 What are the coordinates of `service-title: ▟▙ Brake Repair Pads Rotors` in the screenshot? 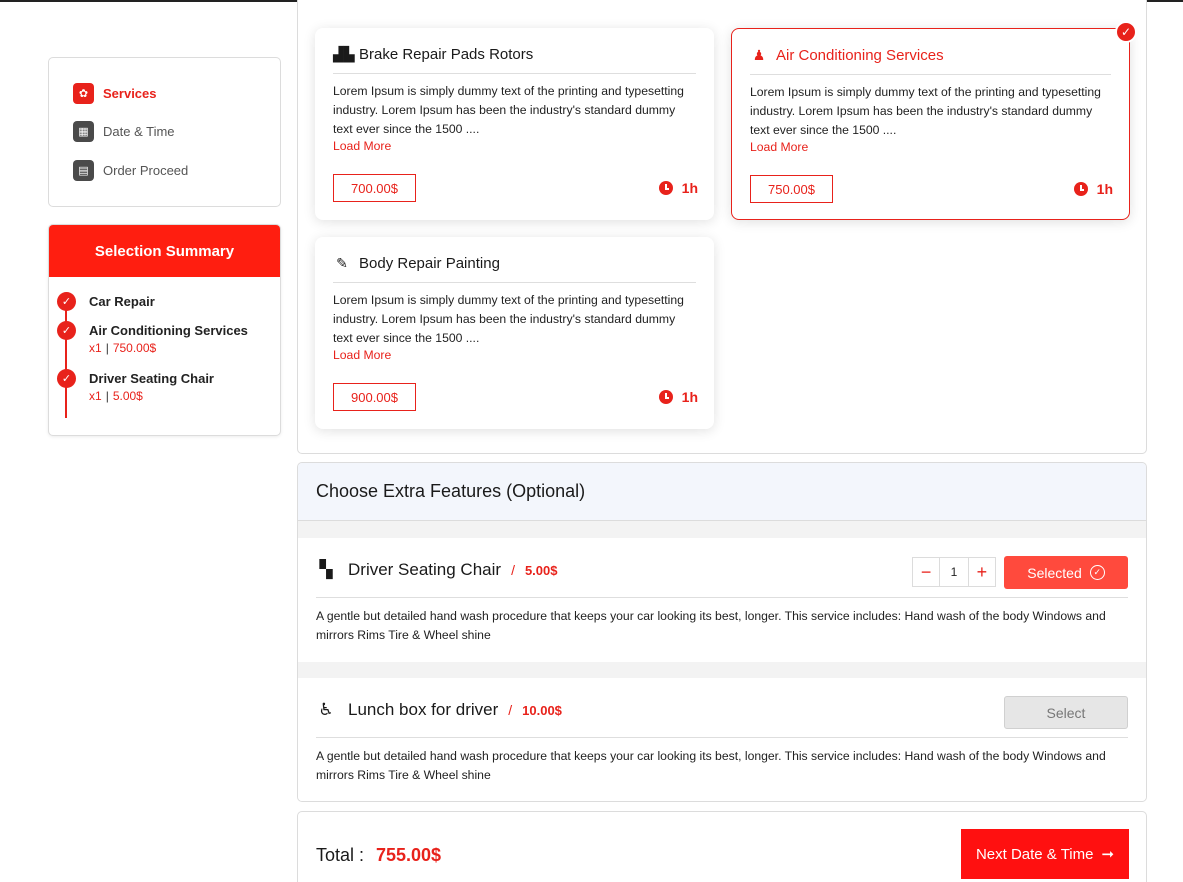 It's located at (433, 54).